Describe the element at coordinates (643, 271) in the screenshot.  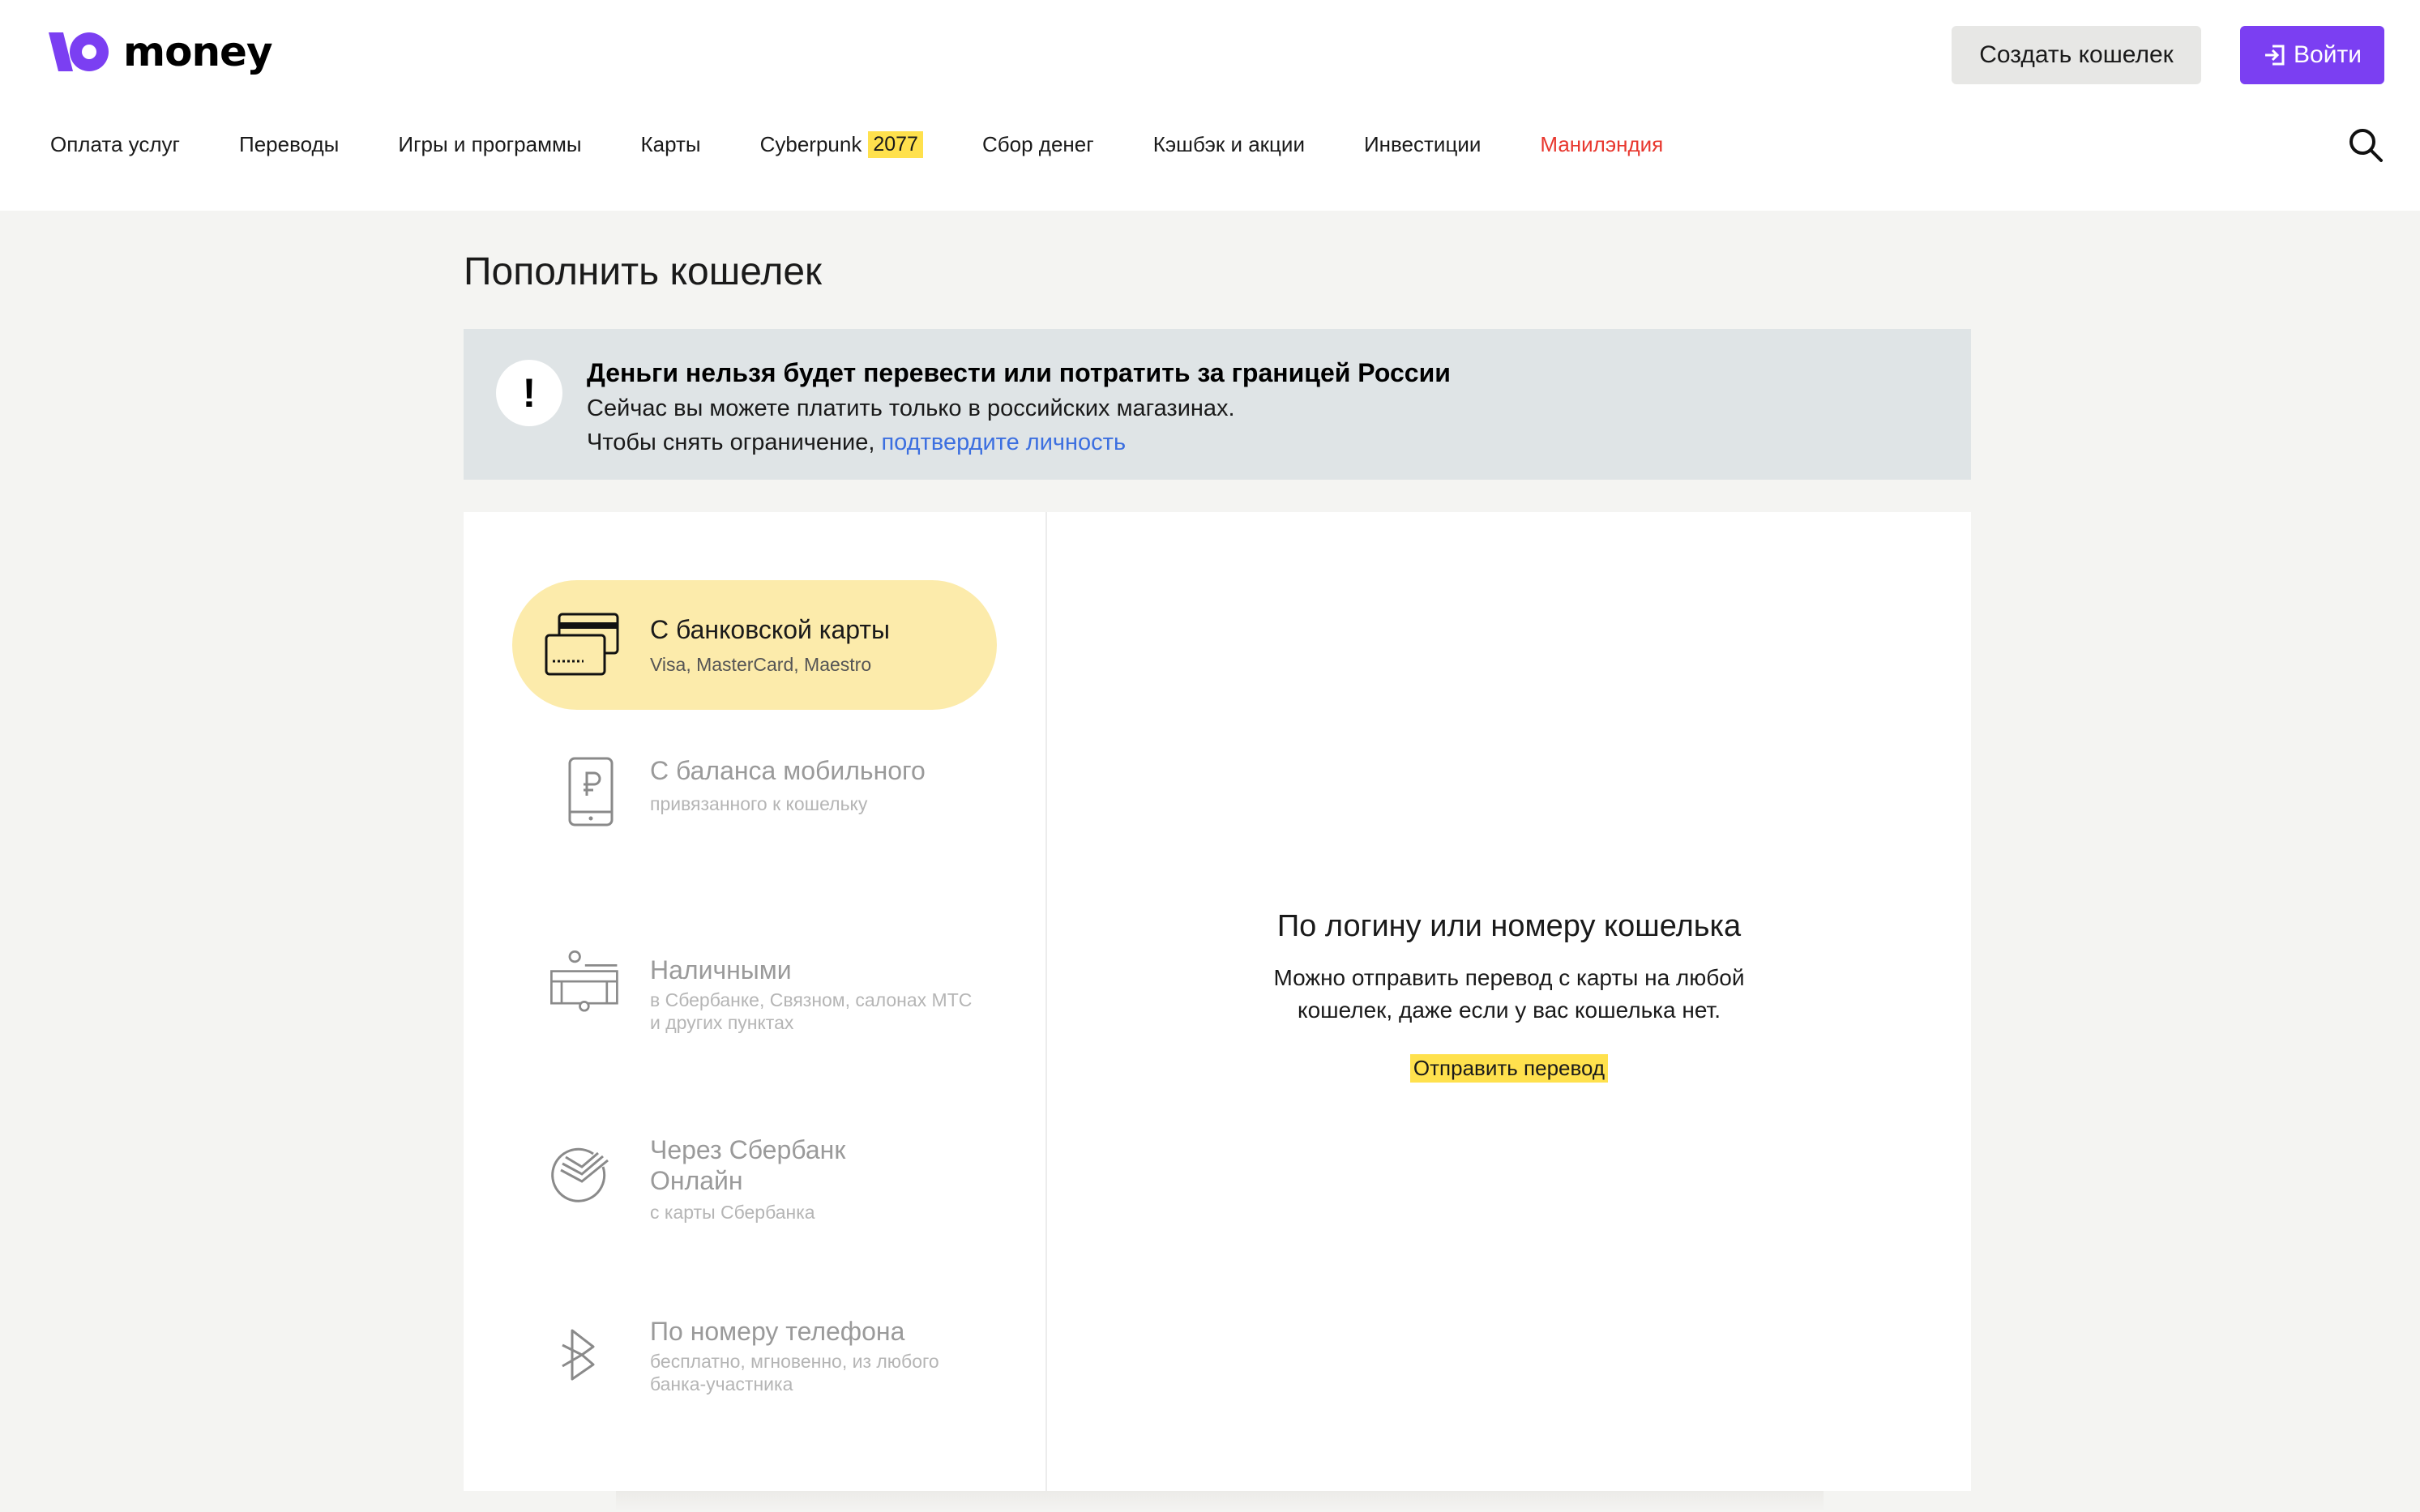
I see `page-title: Пополнить кошелек` at that location.